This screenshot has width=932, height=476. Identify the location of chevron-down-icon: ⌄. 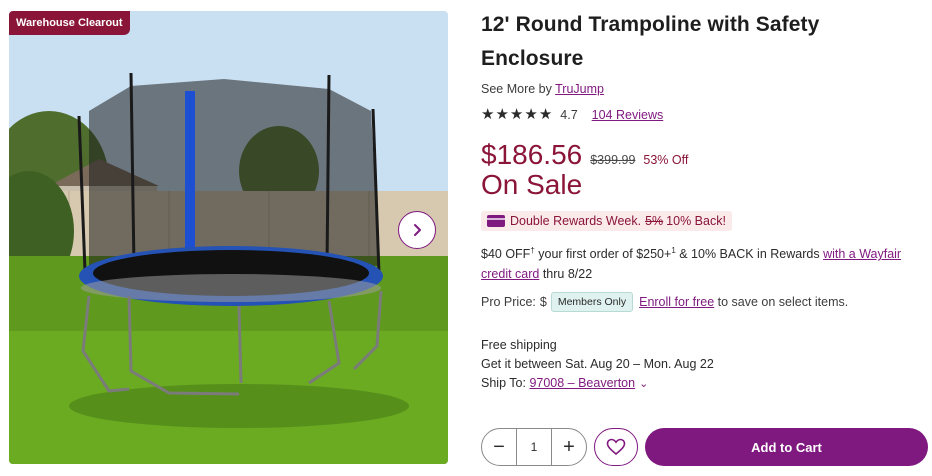
(643, 384).